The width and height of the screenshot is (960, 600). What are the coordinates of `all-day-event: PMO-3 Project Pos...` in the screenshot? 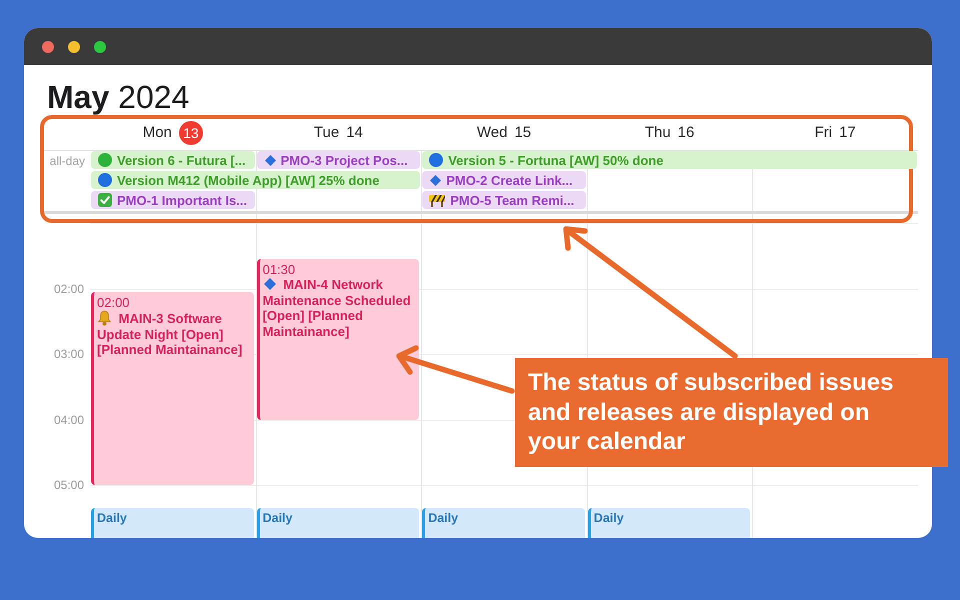 It's located at (338, 160).